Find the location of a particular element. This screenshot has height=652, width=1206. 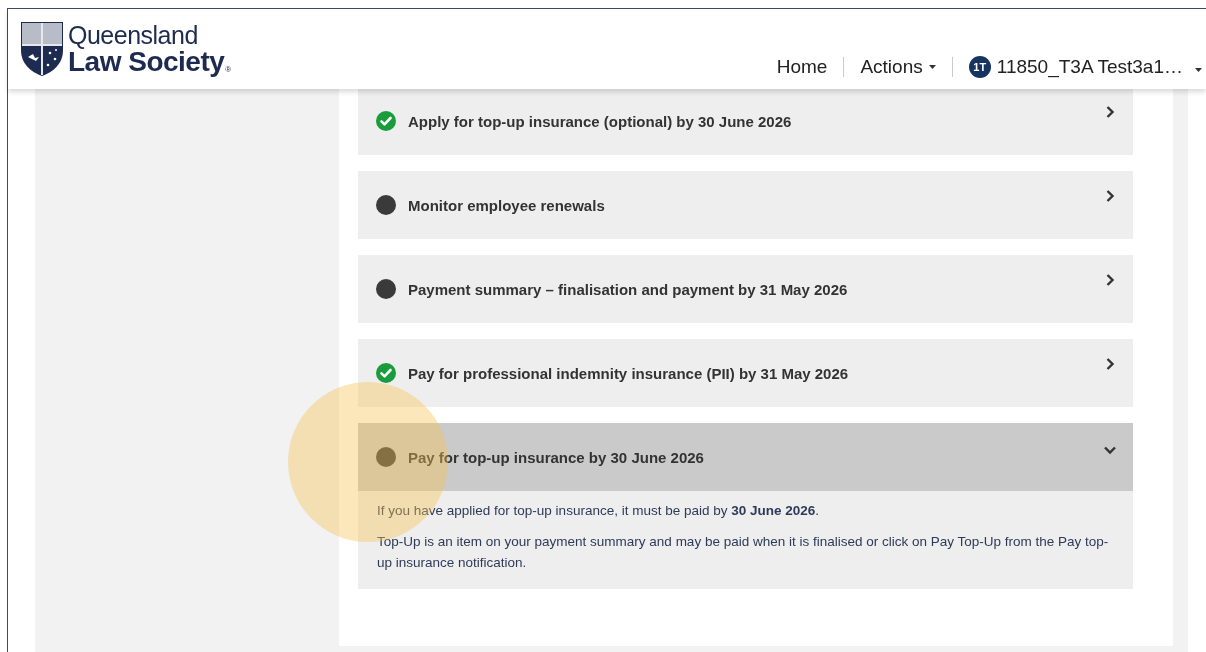

task-description: Top-Up is an item on your payment summary and may be paid when it is finalised or click on Pay Top-Up from the Pay top-up insurance notification. is located at coordinates (743, 552).